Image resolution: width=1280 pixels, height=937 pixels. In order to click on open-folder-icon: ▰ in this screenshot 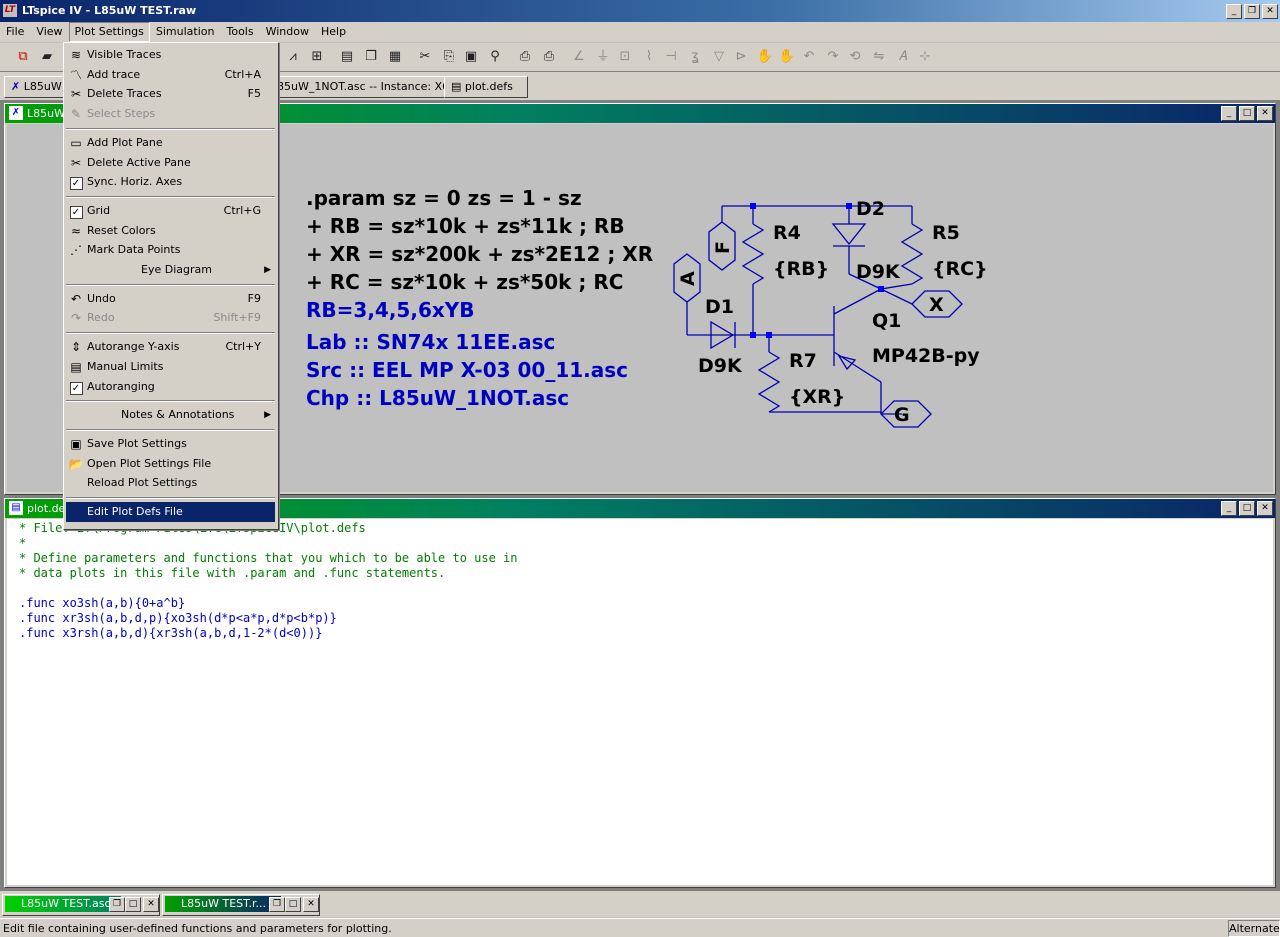, I will do `click(47, 57)`.